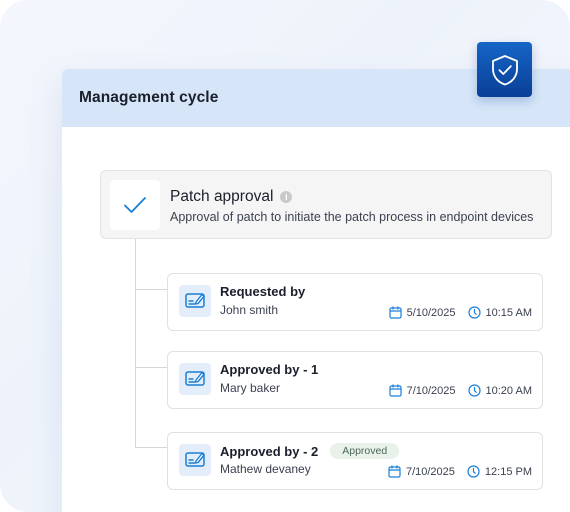 This screenshot has height=512, width=570. Describe the element at coordinates (431, 312) in the screenshot. I see `step-date: 5/10/2025` at that location.